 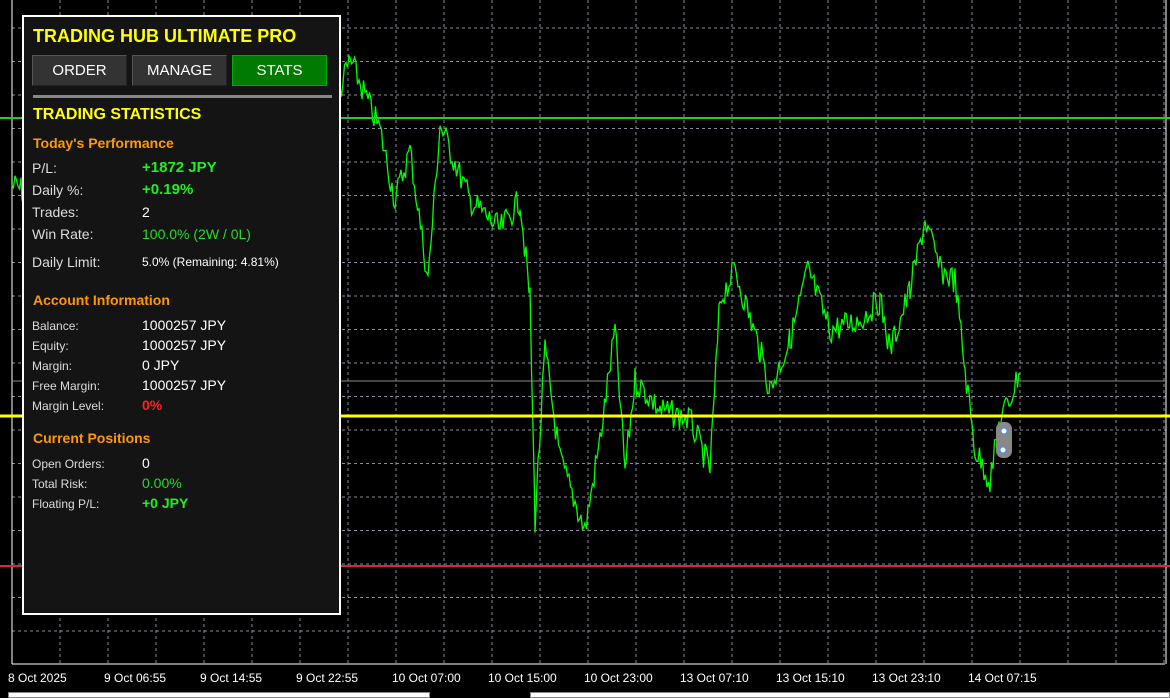 I want to click on floating-pl-label: Floating P/L:, so click(x=66, y=504).